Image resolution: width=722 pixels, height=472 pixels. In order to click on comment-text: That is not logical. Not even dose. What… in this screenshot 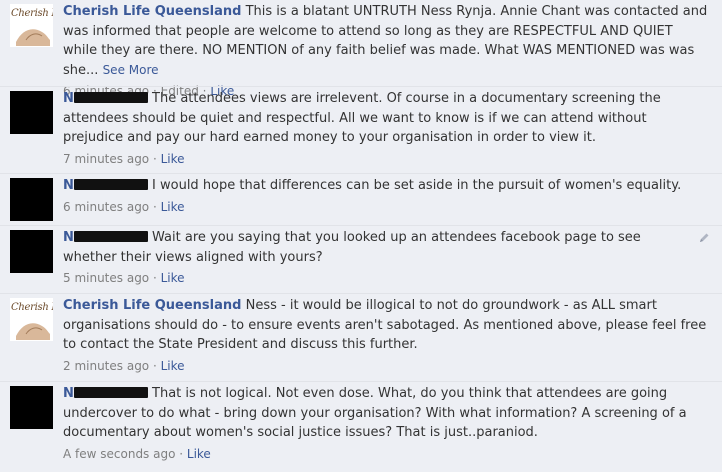, I will do `click(375, 413)`.